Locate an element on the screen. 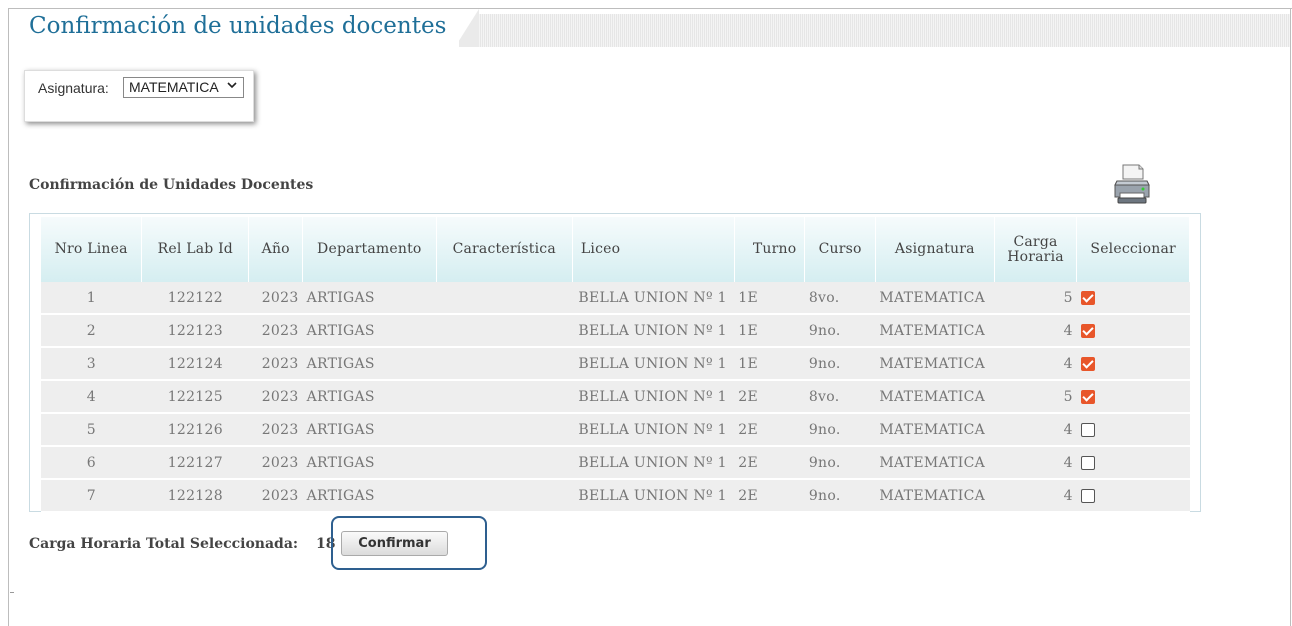 Image resolution: width=1292 pixels, height=626 pixels. col-header-liceo: Liceo is located at coordinates (653, 249).